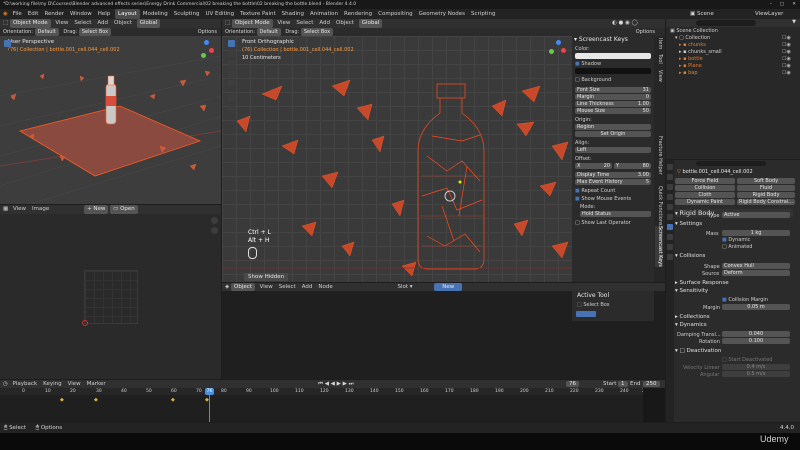 Image resolution: width=800 pixels, height=450 pixels. I want to click on main-tweak-tool-icon, so click(231, 43).